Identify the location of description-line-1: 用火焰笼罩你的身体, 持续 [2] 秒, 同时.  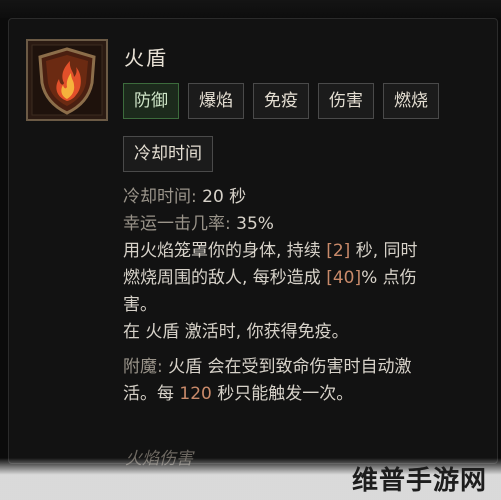
(270, 251).